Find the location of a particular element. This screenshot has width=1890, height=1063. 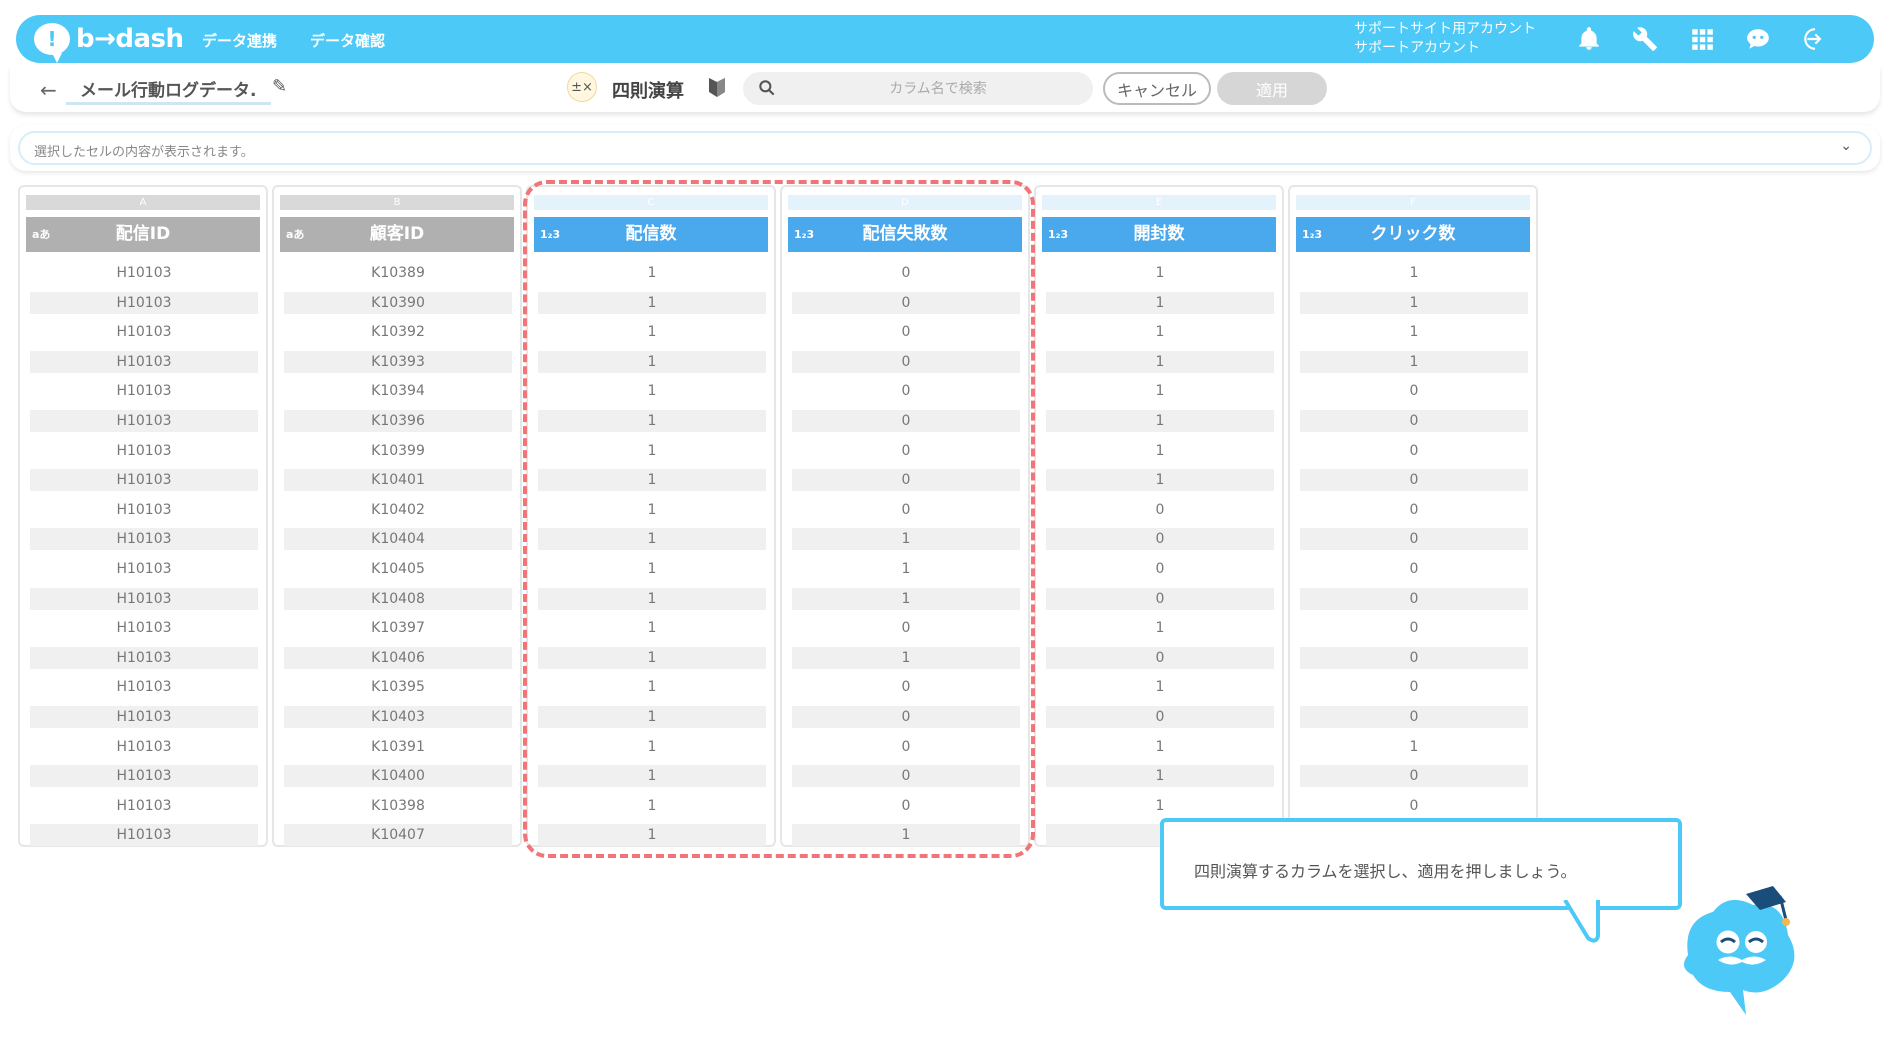

bdash-logo: ! b→dash is located at coordinates (109, 42).